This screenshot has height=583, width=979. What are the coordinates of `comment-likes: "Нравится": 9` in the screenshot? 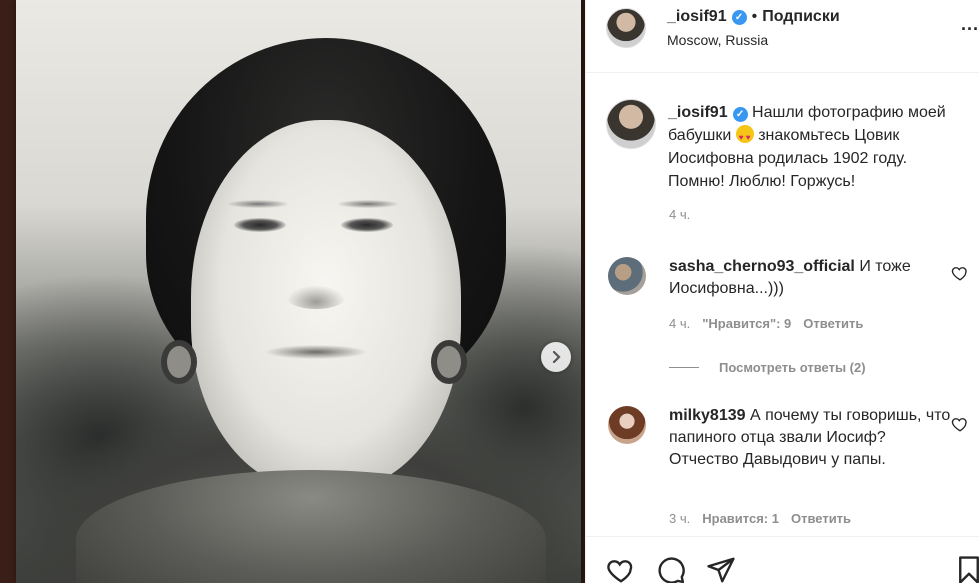 It's located at (746, 323).